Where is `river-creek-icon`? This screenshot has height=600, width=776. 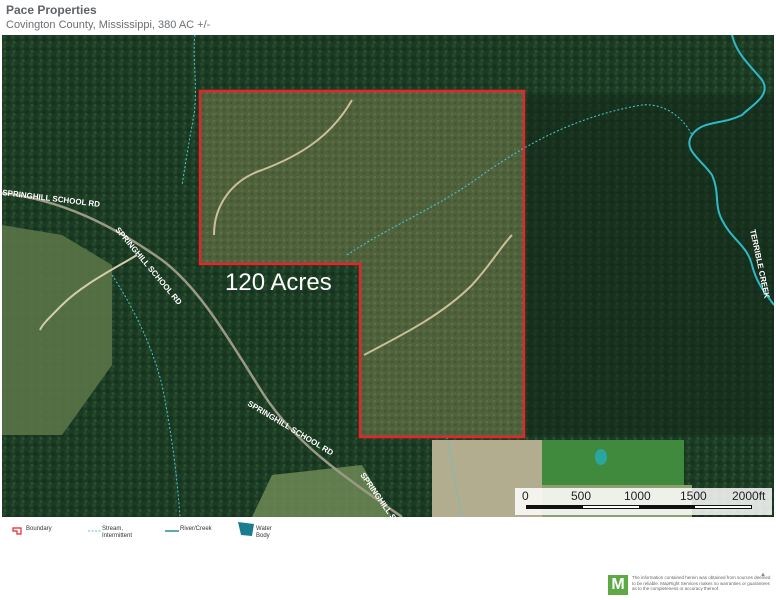 river-creek-icon is located at coordinates (172, 531).